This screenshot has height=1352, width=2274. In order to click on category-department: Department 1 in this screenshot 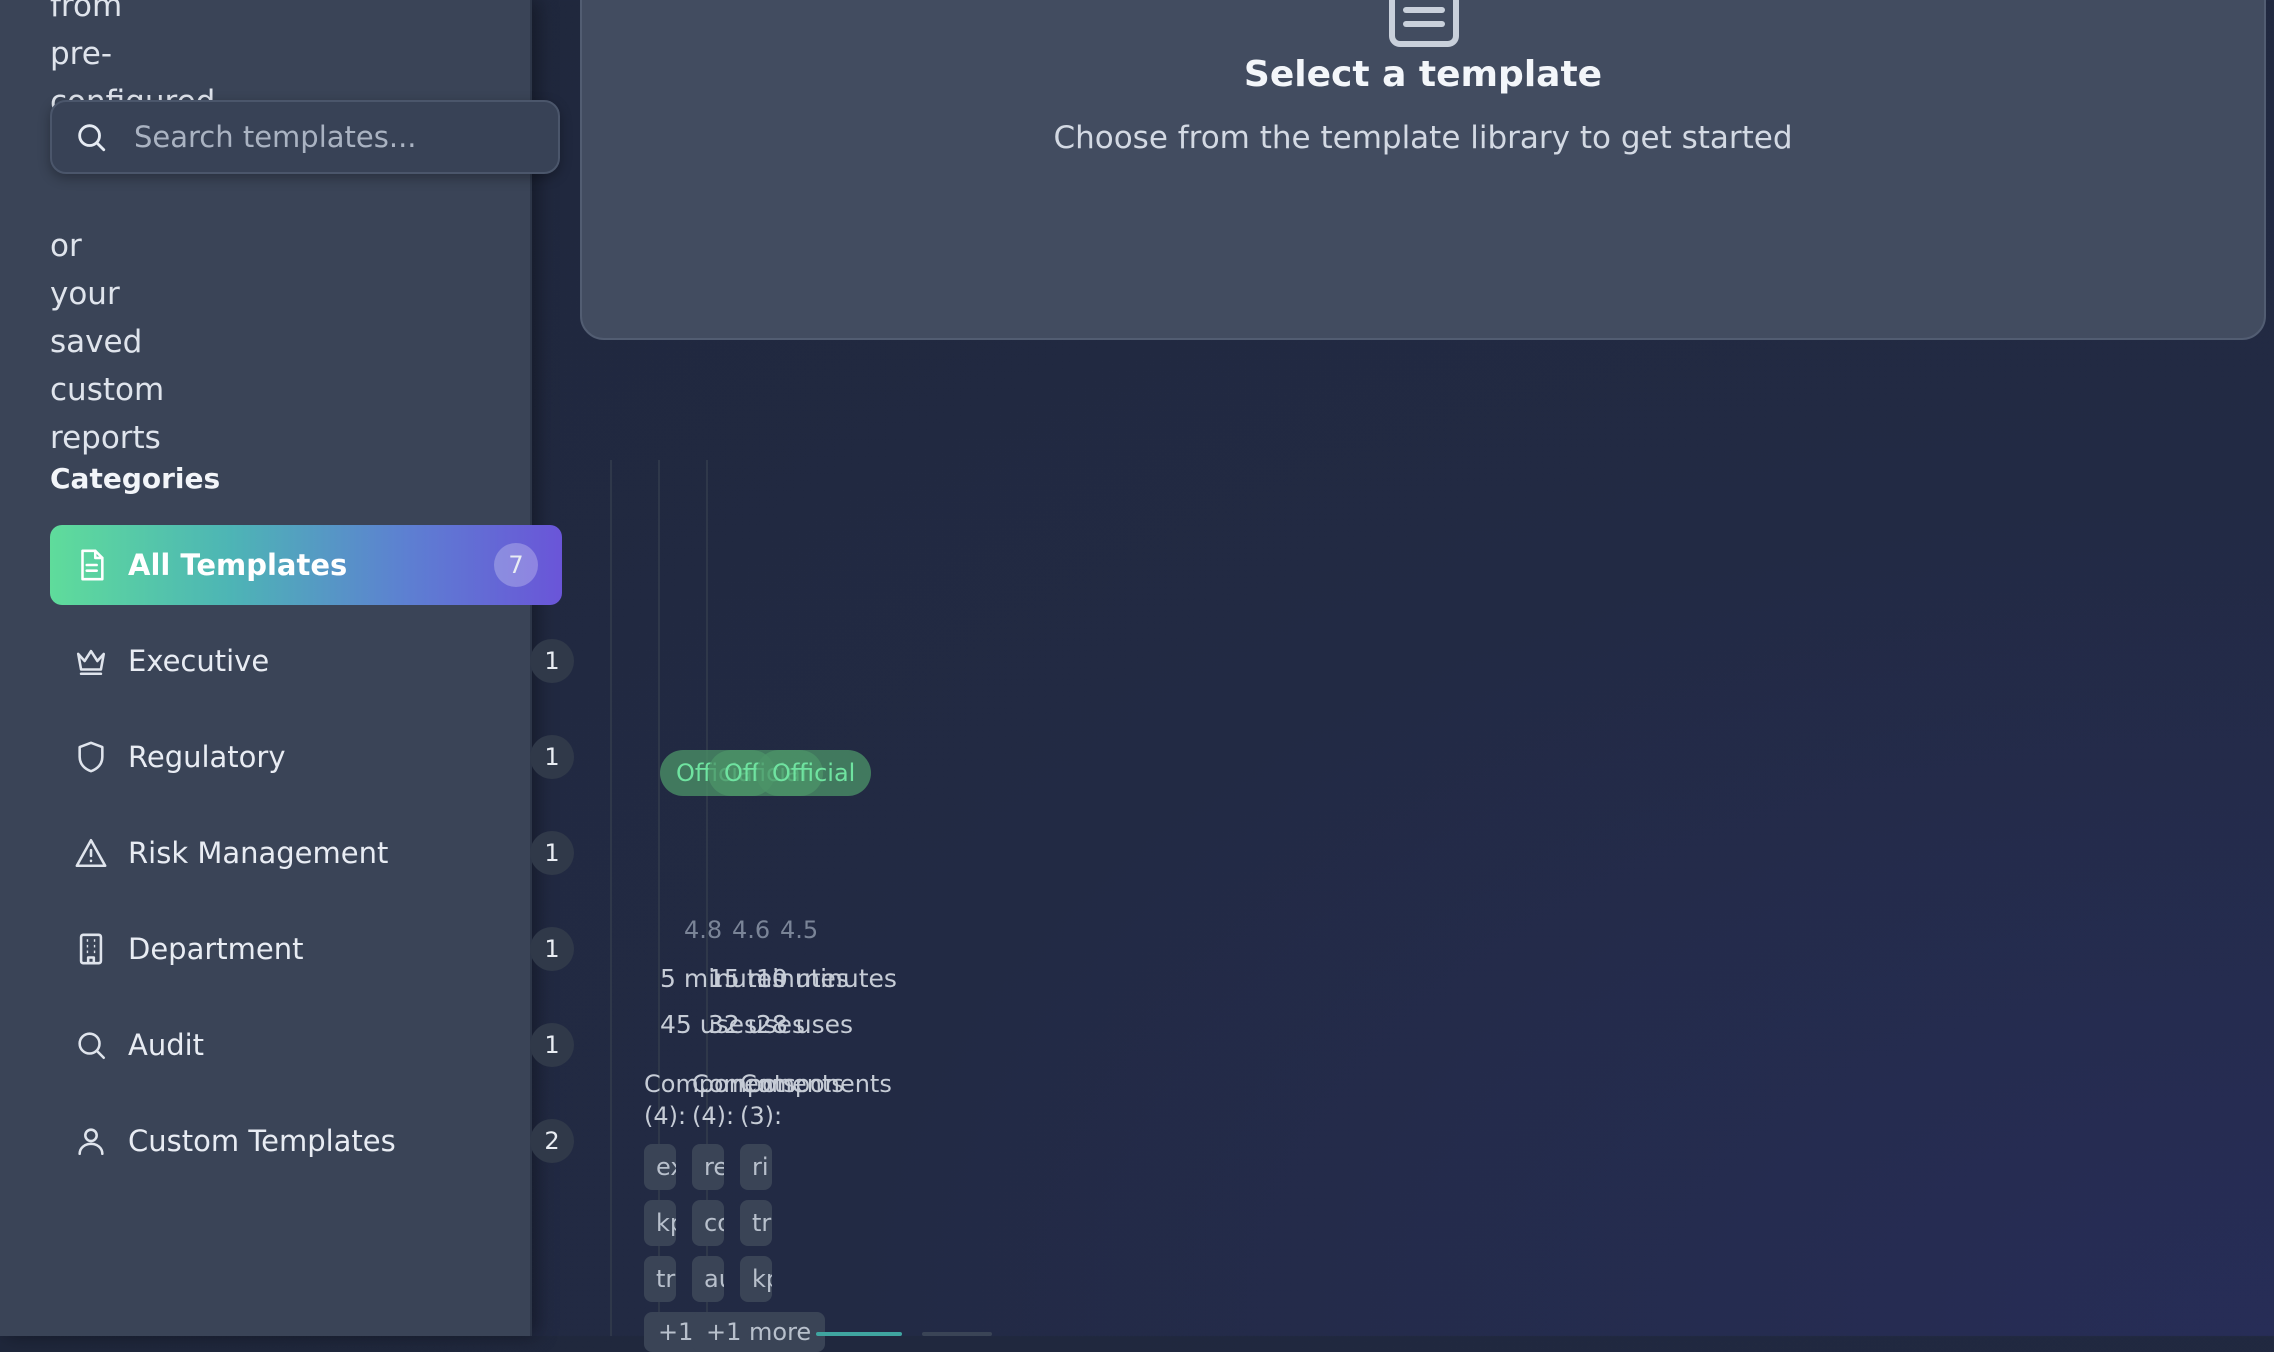, I will do `click(312, 949)`.